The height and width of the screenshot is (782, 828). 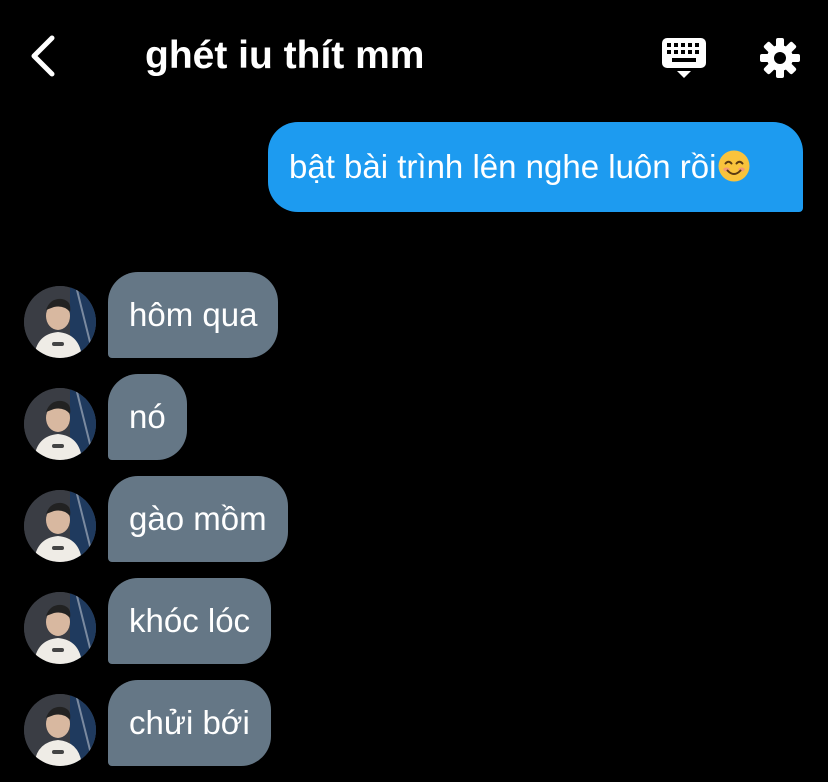 I want to click on conversation-header: ghét iu thít mm, so click(x=414, y=56).